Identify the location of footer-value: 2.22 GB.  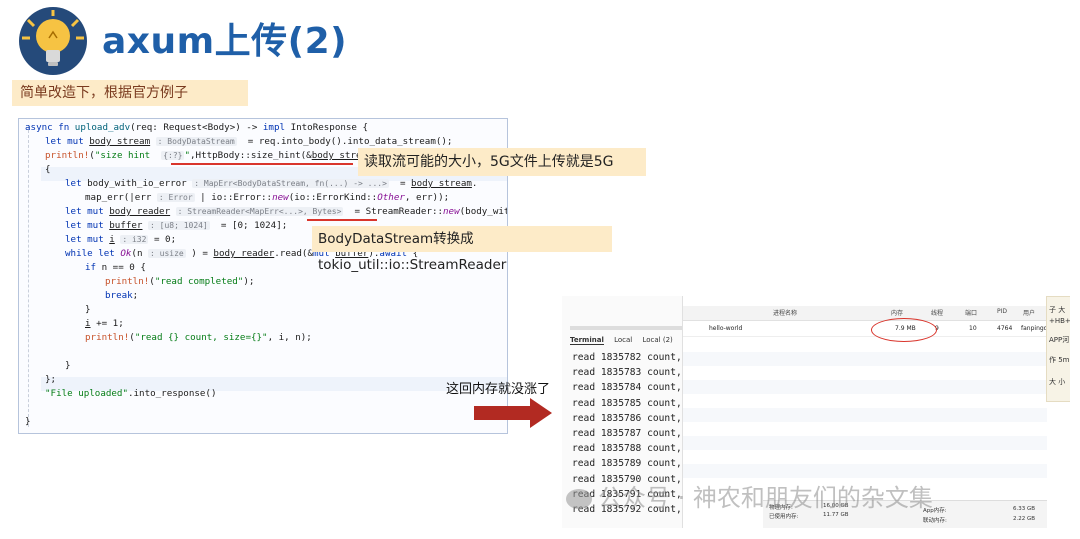
(1024, 519).